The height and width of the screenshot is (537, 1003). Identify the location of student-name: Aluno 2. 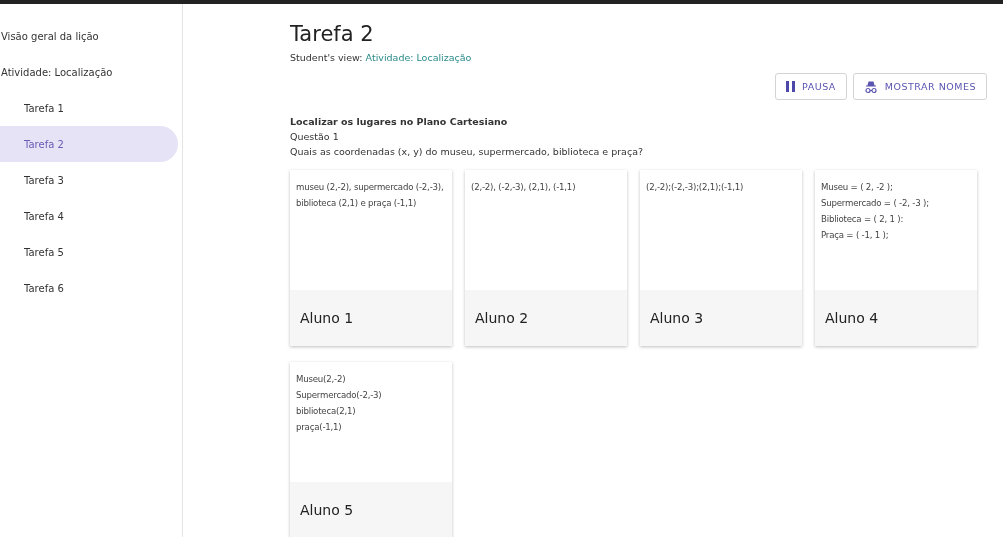
(546, 318).